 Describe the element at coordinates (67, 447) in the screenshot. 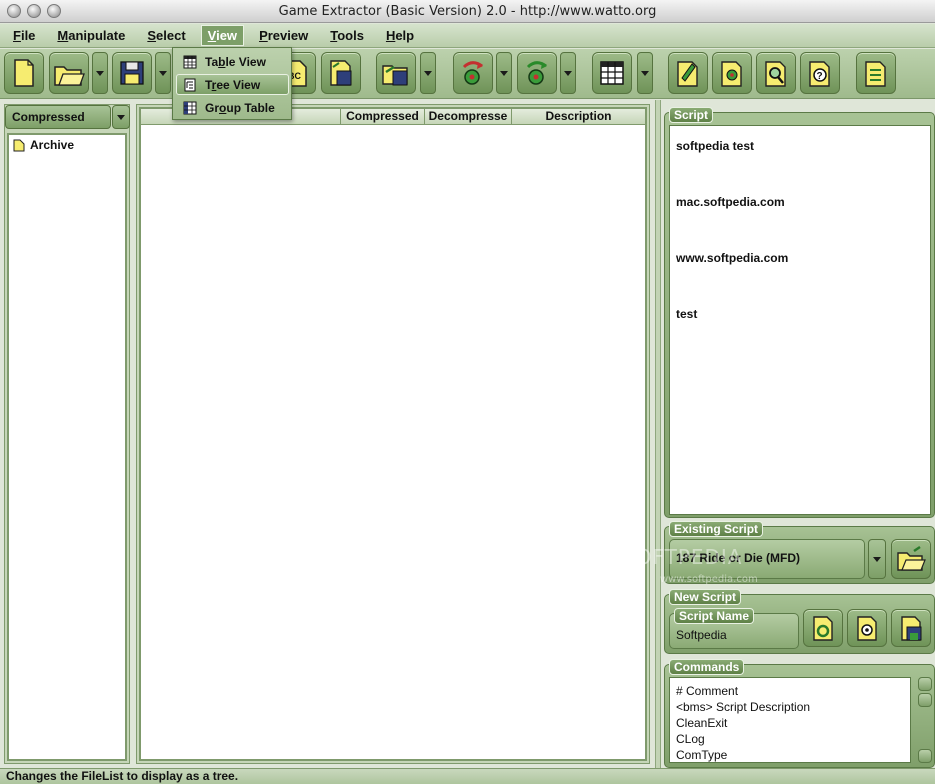

I see `dir-tree: Archive` at that location.